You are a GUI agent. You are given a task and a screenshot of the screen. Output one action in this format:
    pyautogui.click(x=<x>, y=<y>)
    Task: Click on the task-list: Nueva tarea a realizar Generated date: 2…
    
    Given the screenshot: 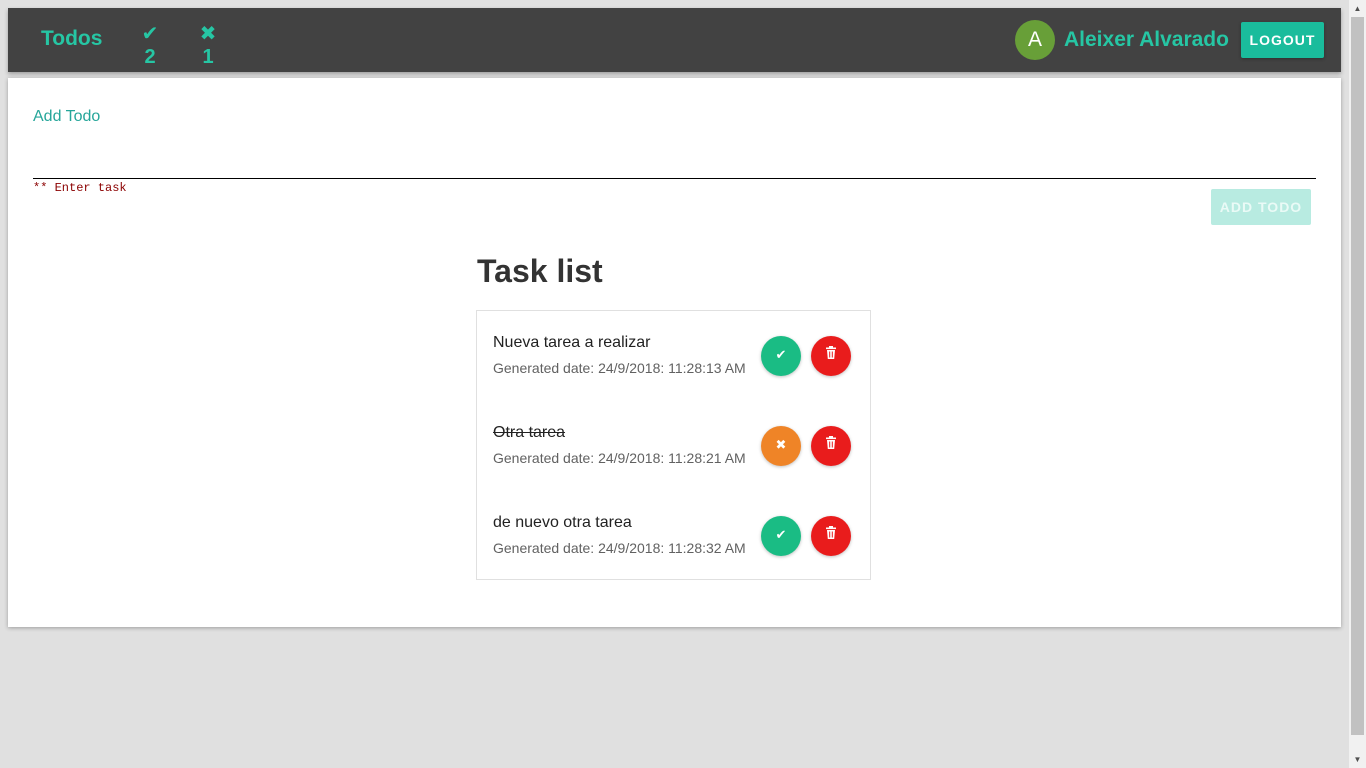 What is the action you would take?
    pyautogui.click(x=673, y=445)
    